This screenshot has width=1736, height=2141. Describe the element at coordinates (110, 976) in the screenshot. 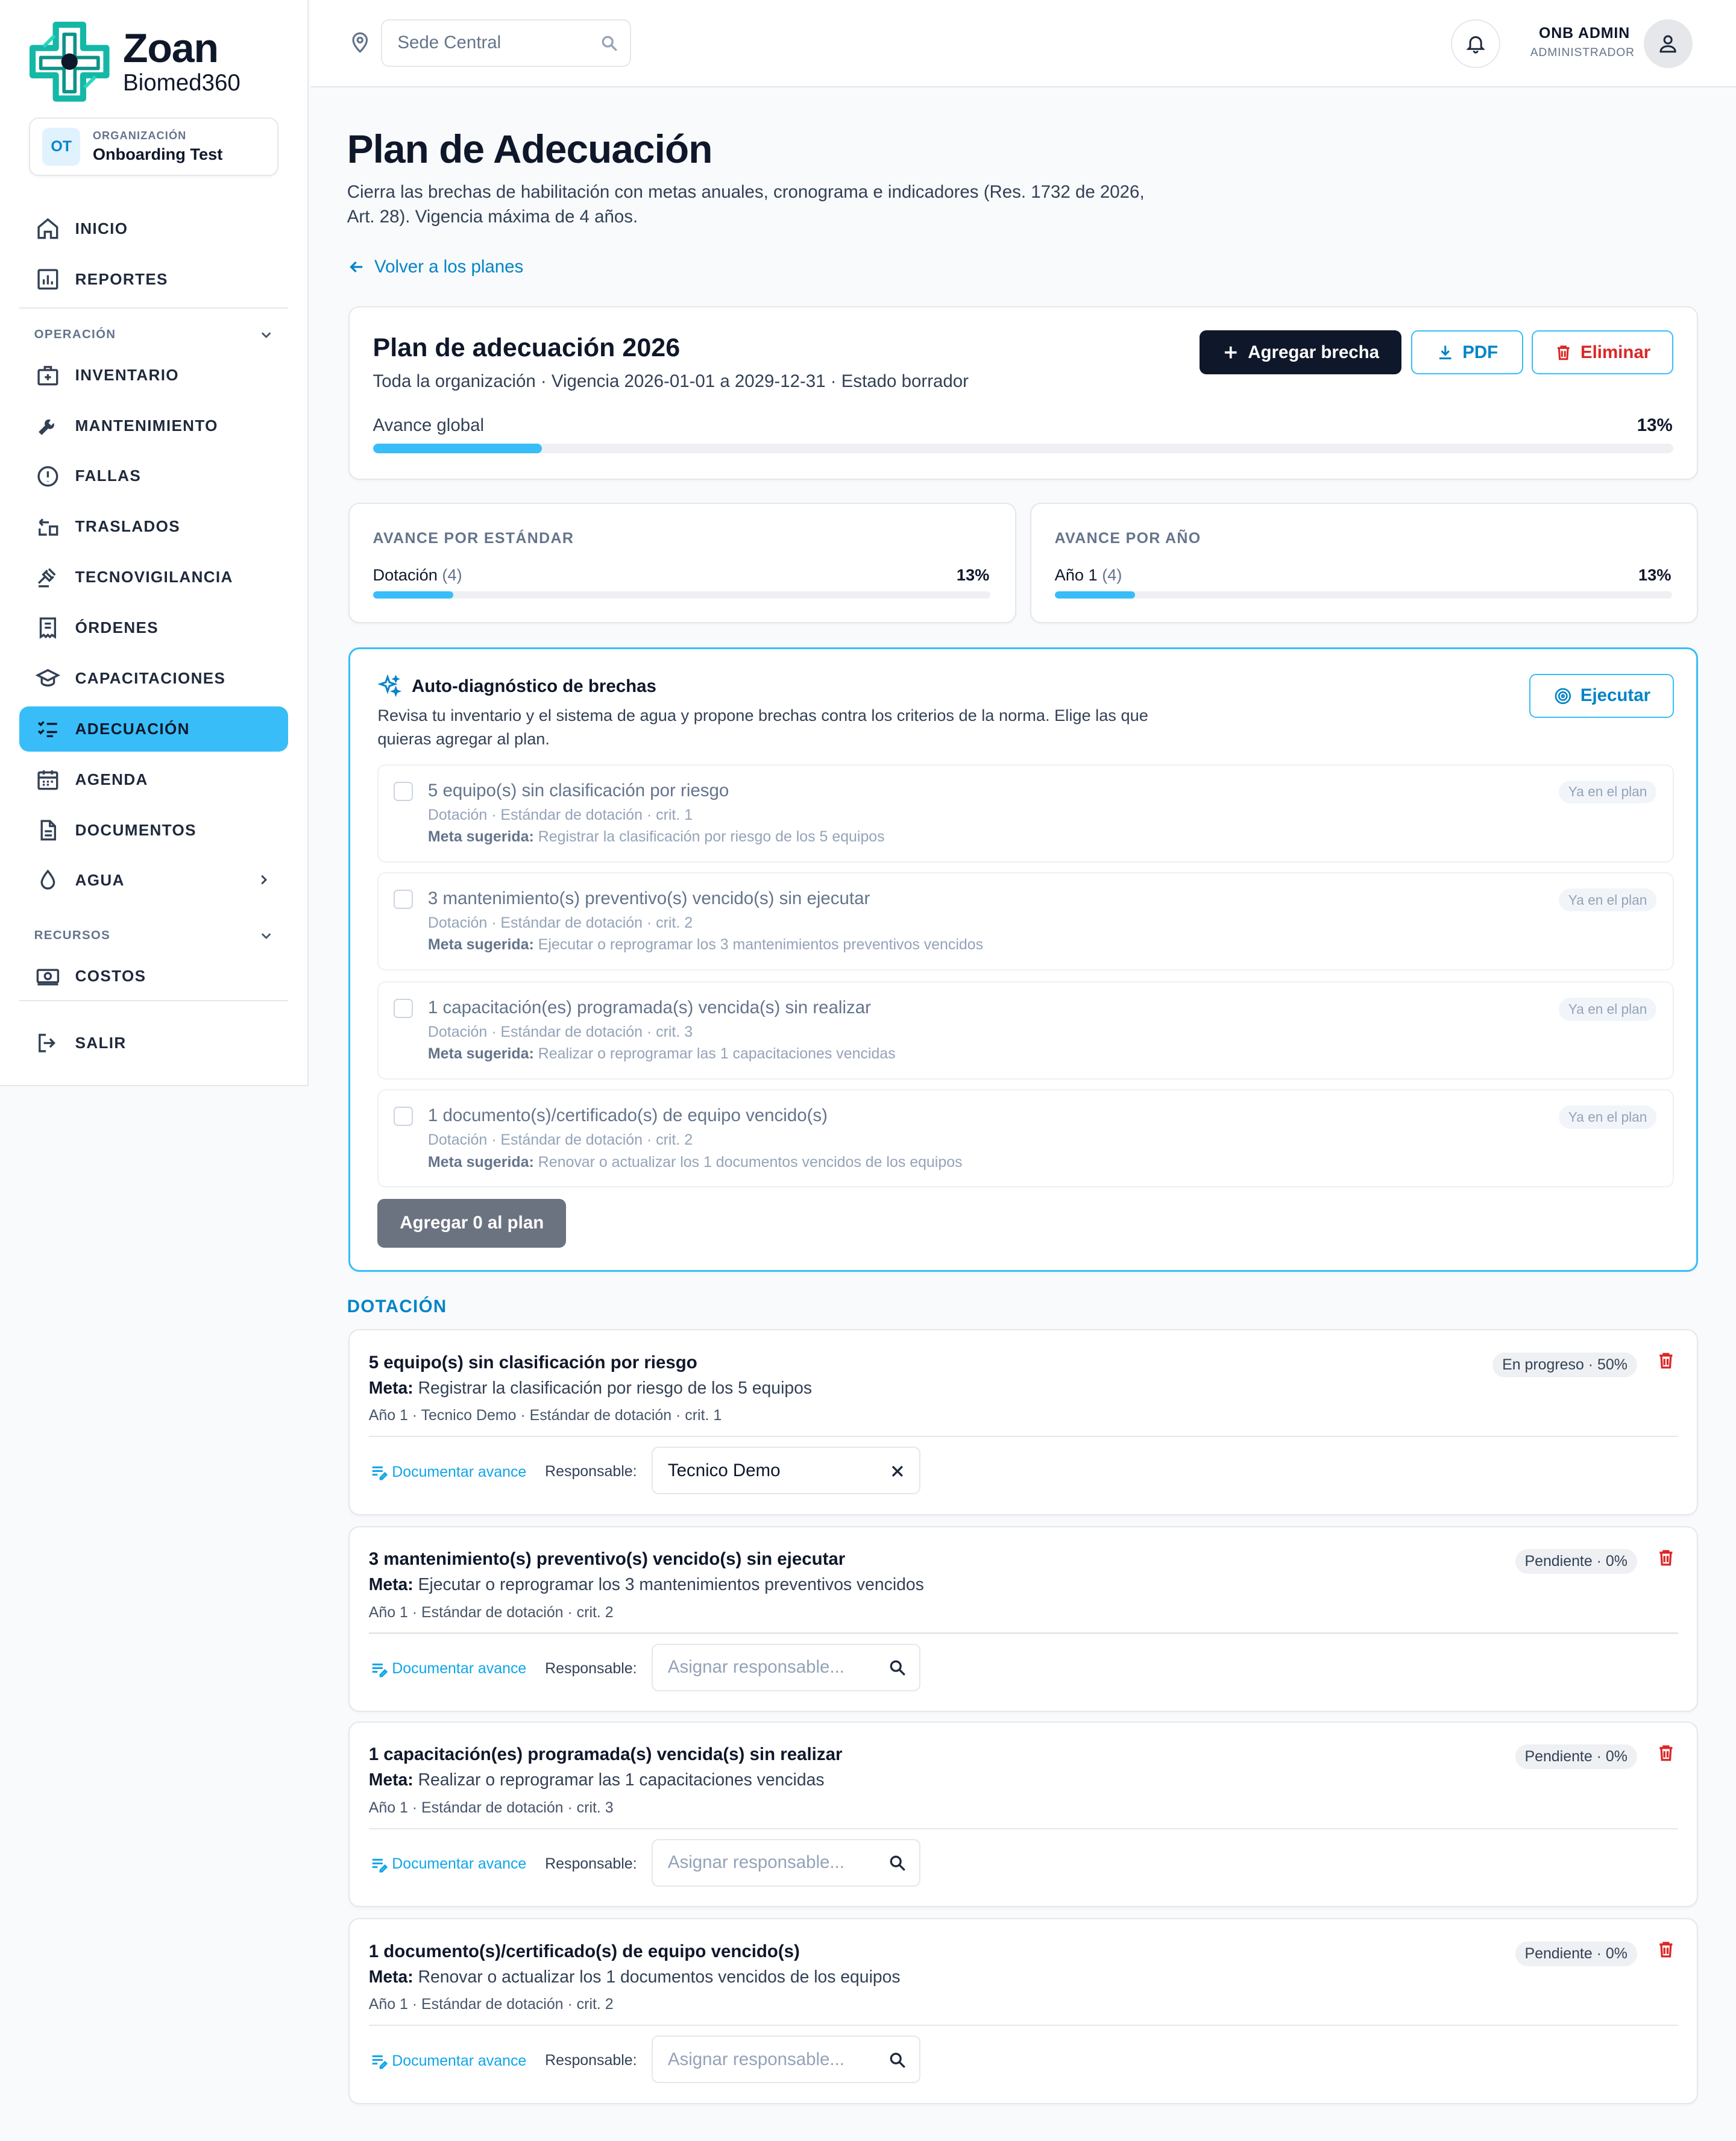

I see `nav-label: COSTOS` at that location.